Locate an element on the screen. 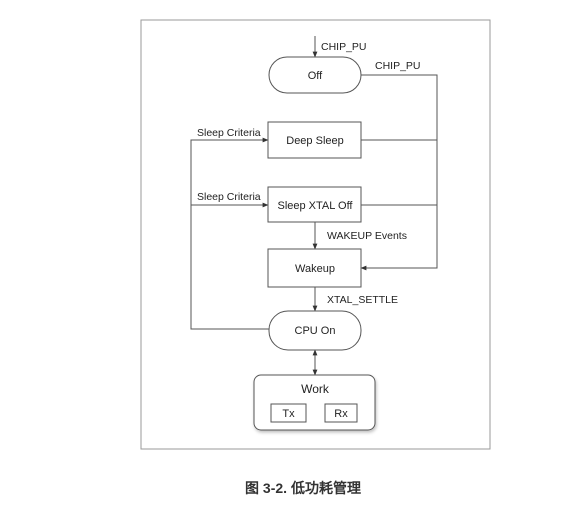 This screenshot has width=579, height=505. figure-caption: 图 3-2. 低功耗管理 is located at coordinates (303, 488).